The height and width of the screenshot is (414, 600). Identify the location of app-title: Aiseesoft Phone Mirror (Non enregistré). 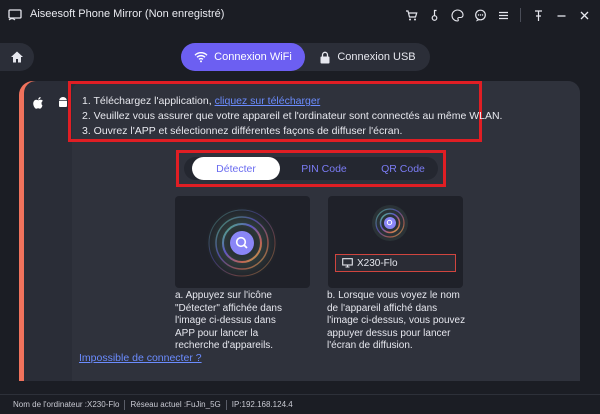
(127, 14).